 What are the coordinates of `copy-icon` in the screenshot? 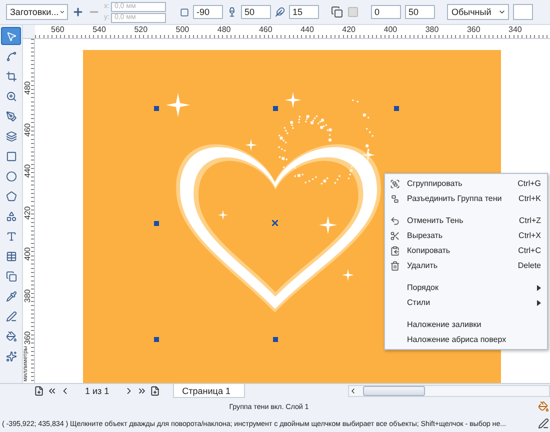 It's located at (395, 251).